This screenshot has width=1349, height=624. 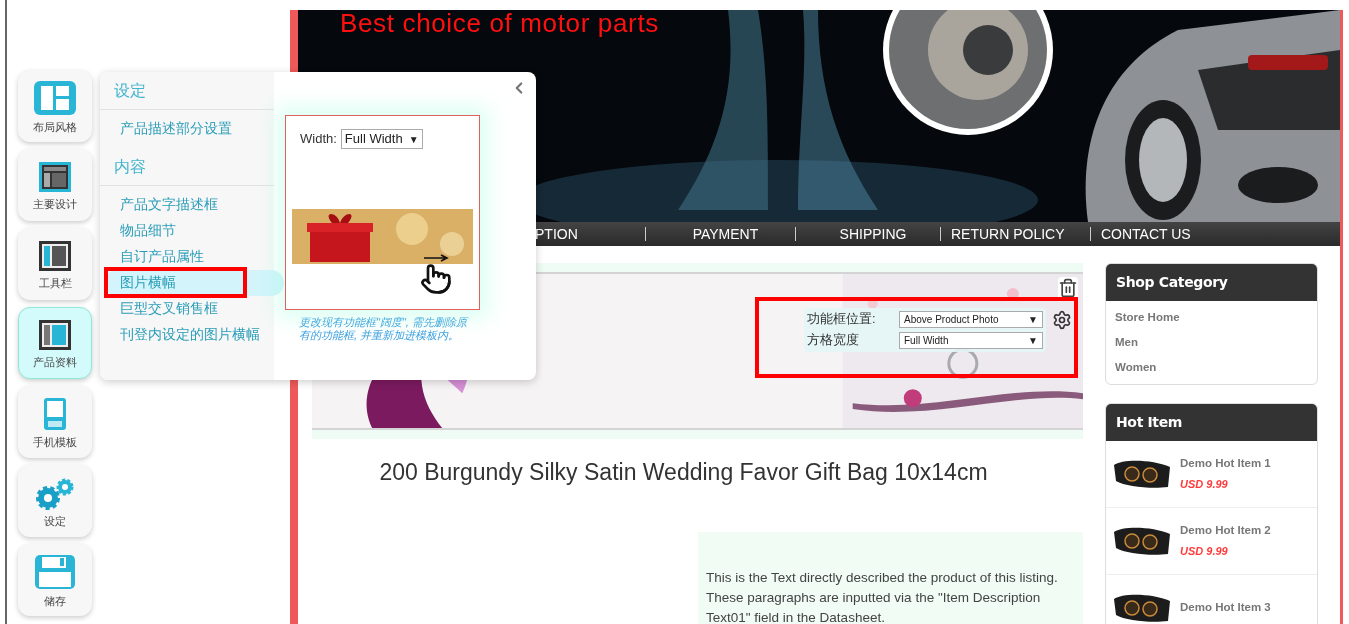 I want to click on tool-button: 主要设计, so click(x=55, y=185).